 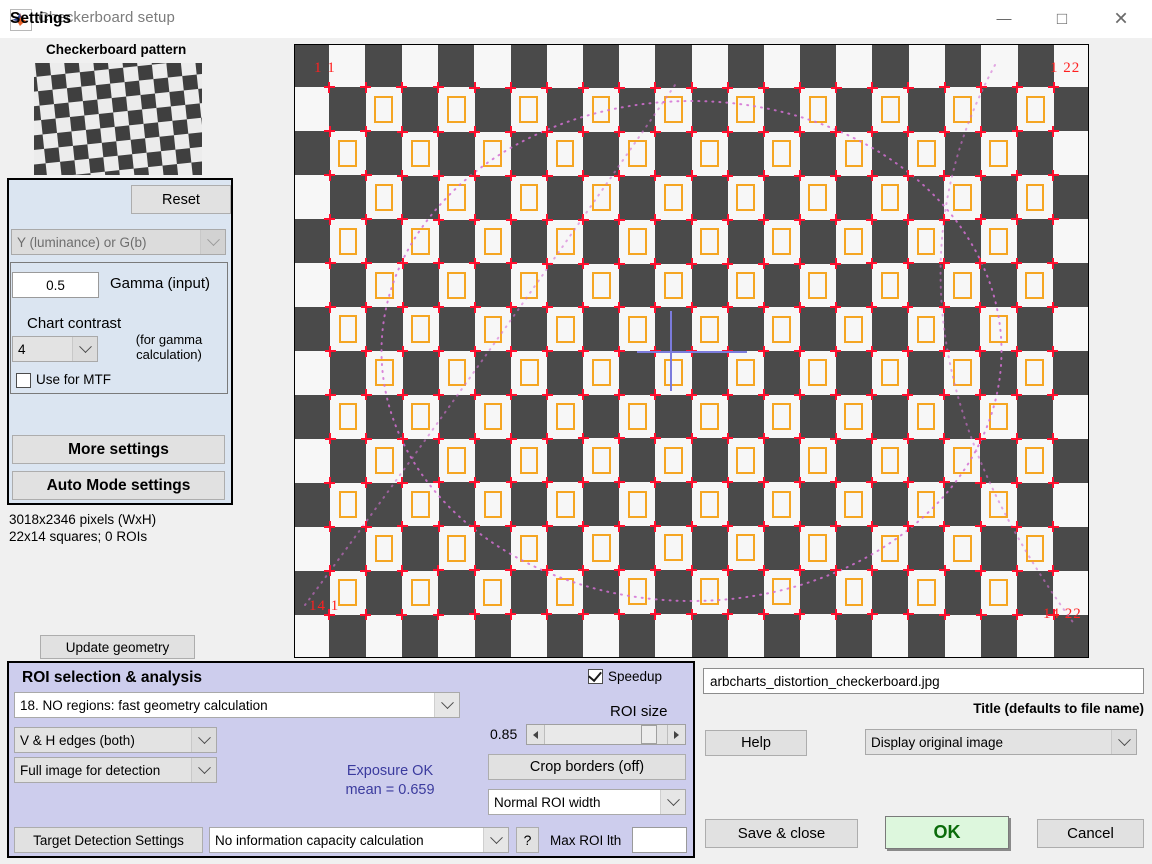 What do you see at coordinates (649, 734) in the screenshot?
I see `roi-size-slider-thumb` at bounding box center [649, 734].